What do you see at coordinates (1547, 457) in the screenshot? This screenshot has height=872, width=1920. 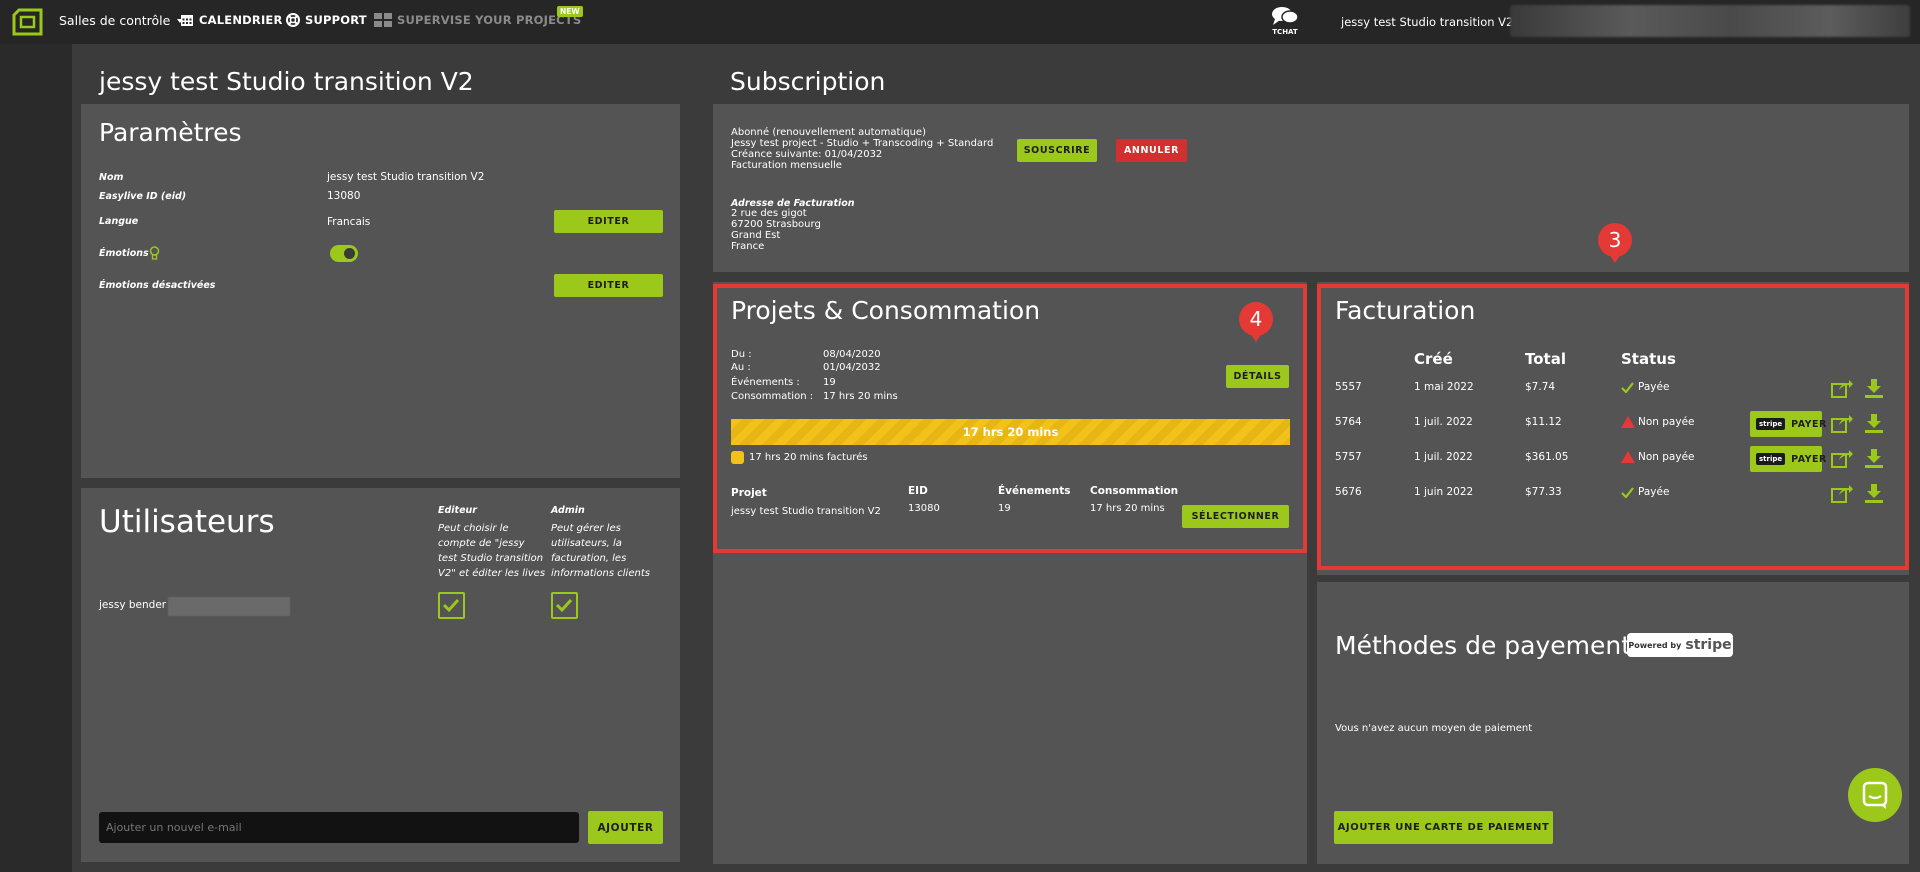 I see `invoice-total: $361.05` at bounding box center [1547, 457].